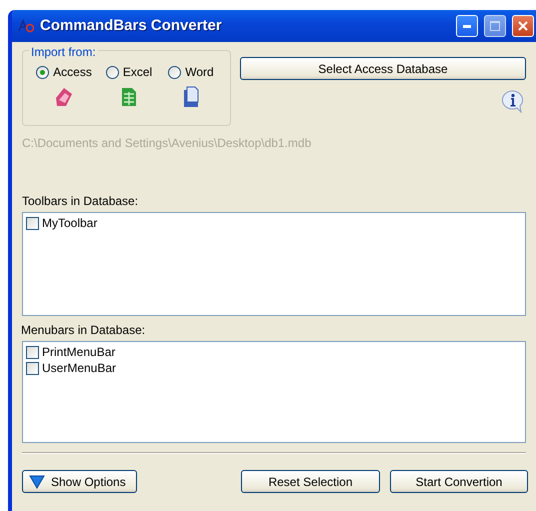  I want to click on start-conversion-button: Start Convertion, so click(459, 481).